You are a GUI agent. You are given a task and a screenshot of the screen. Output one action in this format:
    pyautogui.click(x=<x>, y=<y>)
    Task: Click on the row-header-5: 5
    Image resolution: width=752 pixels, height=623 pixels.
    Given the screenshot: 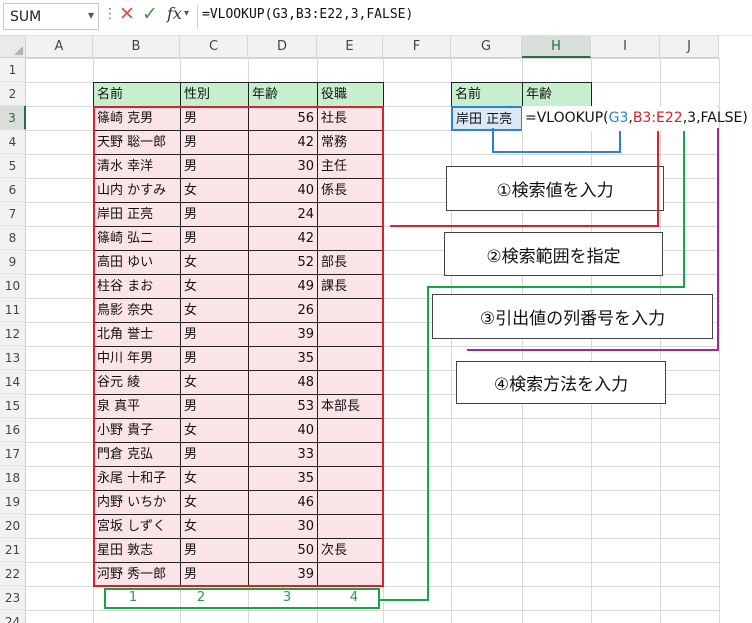 What is the action you would take?
    pyautogui.click(x=13, y=166)
    